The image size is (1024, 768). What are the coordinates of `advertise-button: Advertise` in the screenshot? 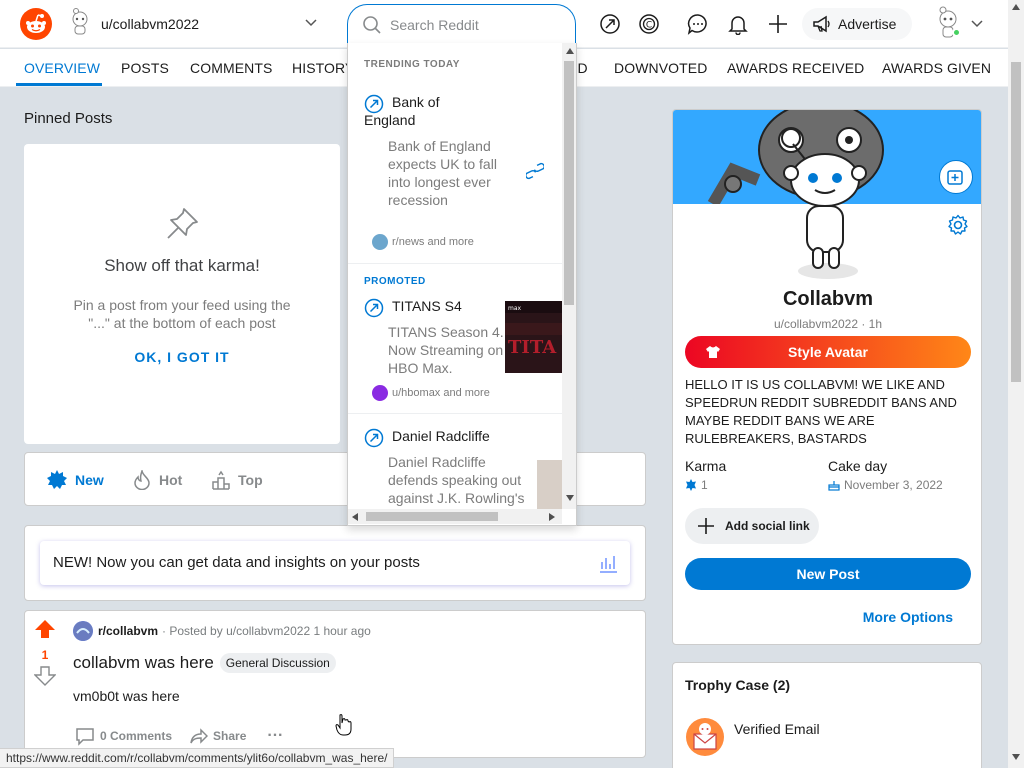 It's located at (857, 24).